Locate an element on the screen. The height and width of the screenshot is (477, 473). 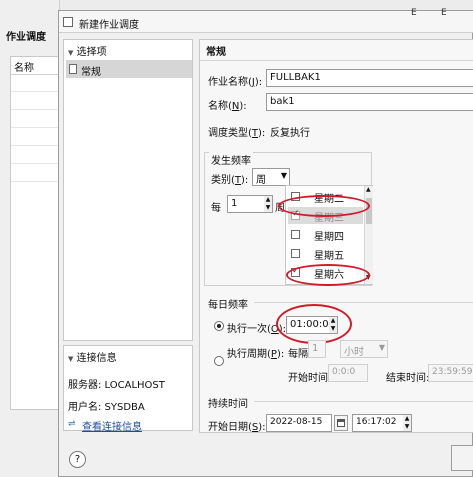
background-window: 作业调度 名称 is located at coordinates (31, 238).